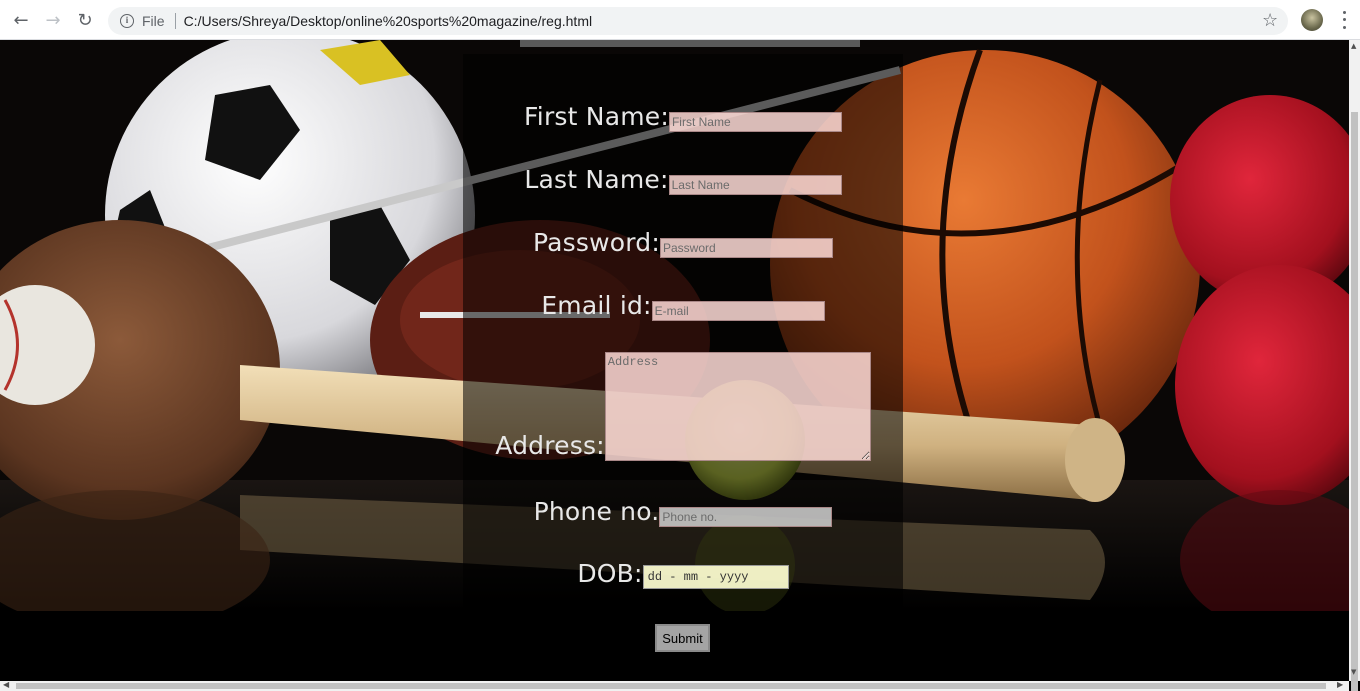  I want to click on vertical-scrollbar: ▲ ▼, so click(1354, 365).